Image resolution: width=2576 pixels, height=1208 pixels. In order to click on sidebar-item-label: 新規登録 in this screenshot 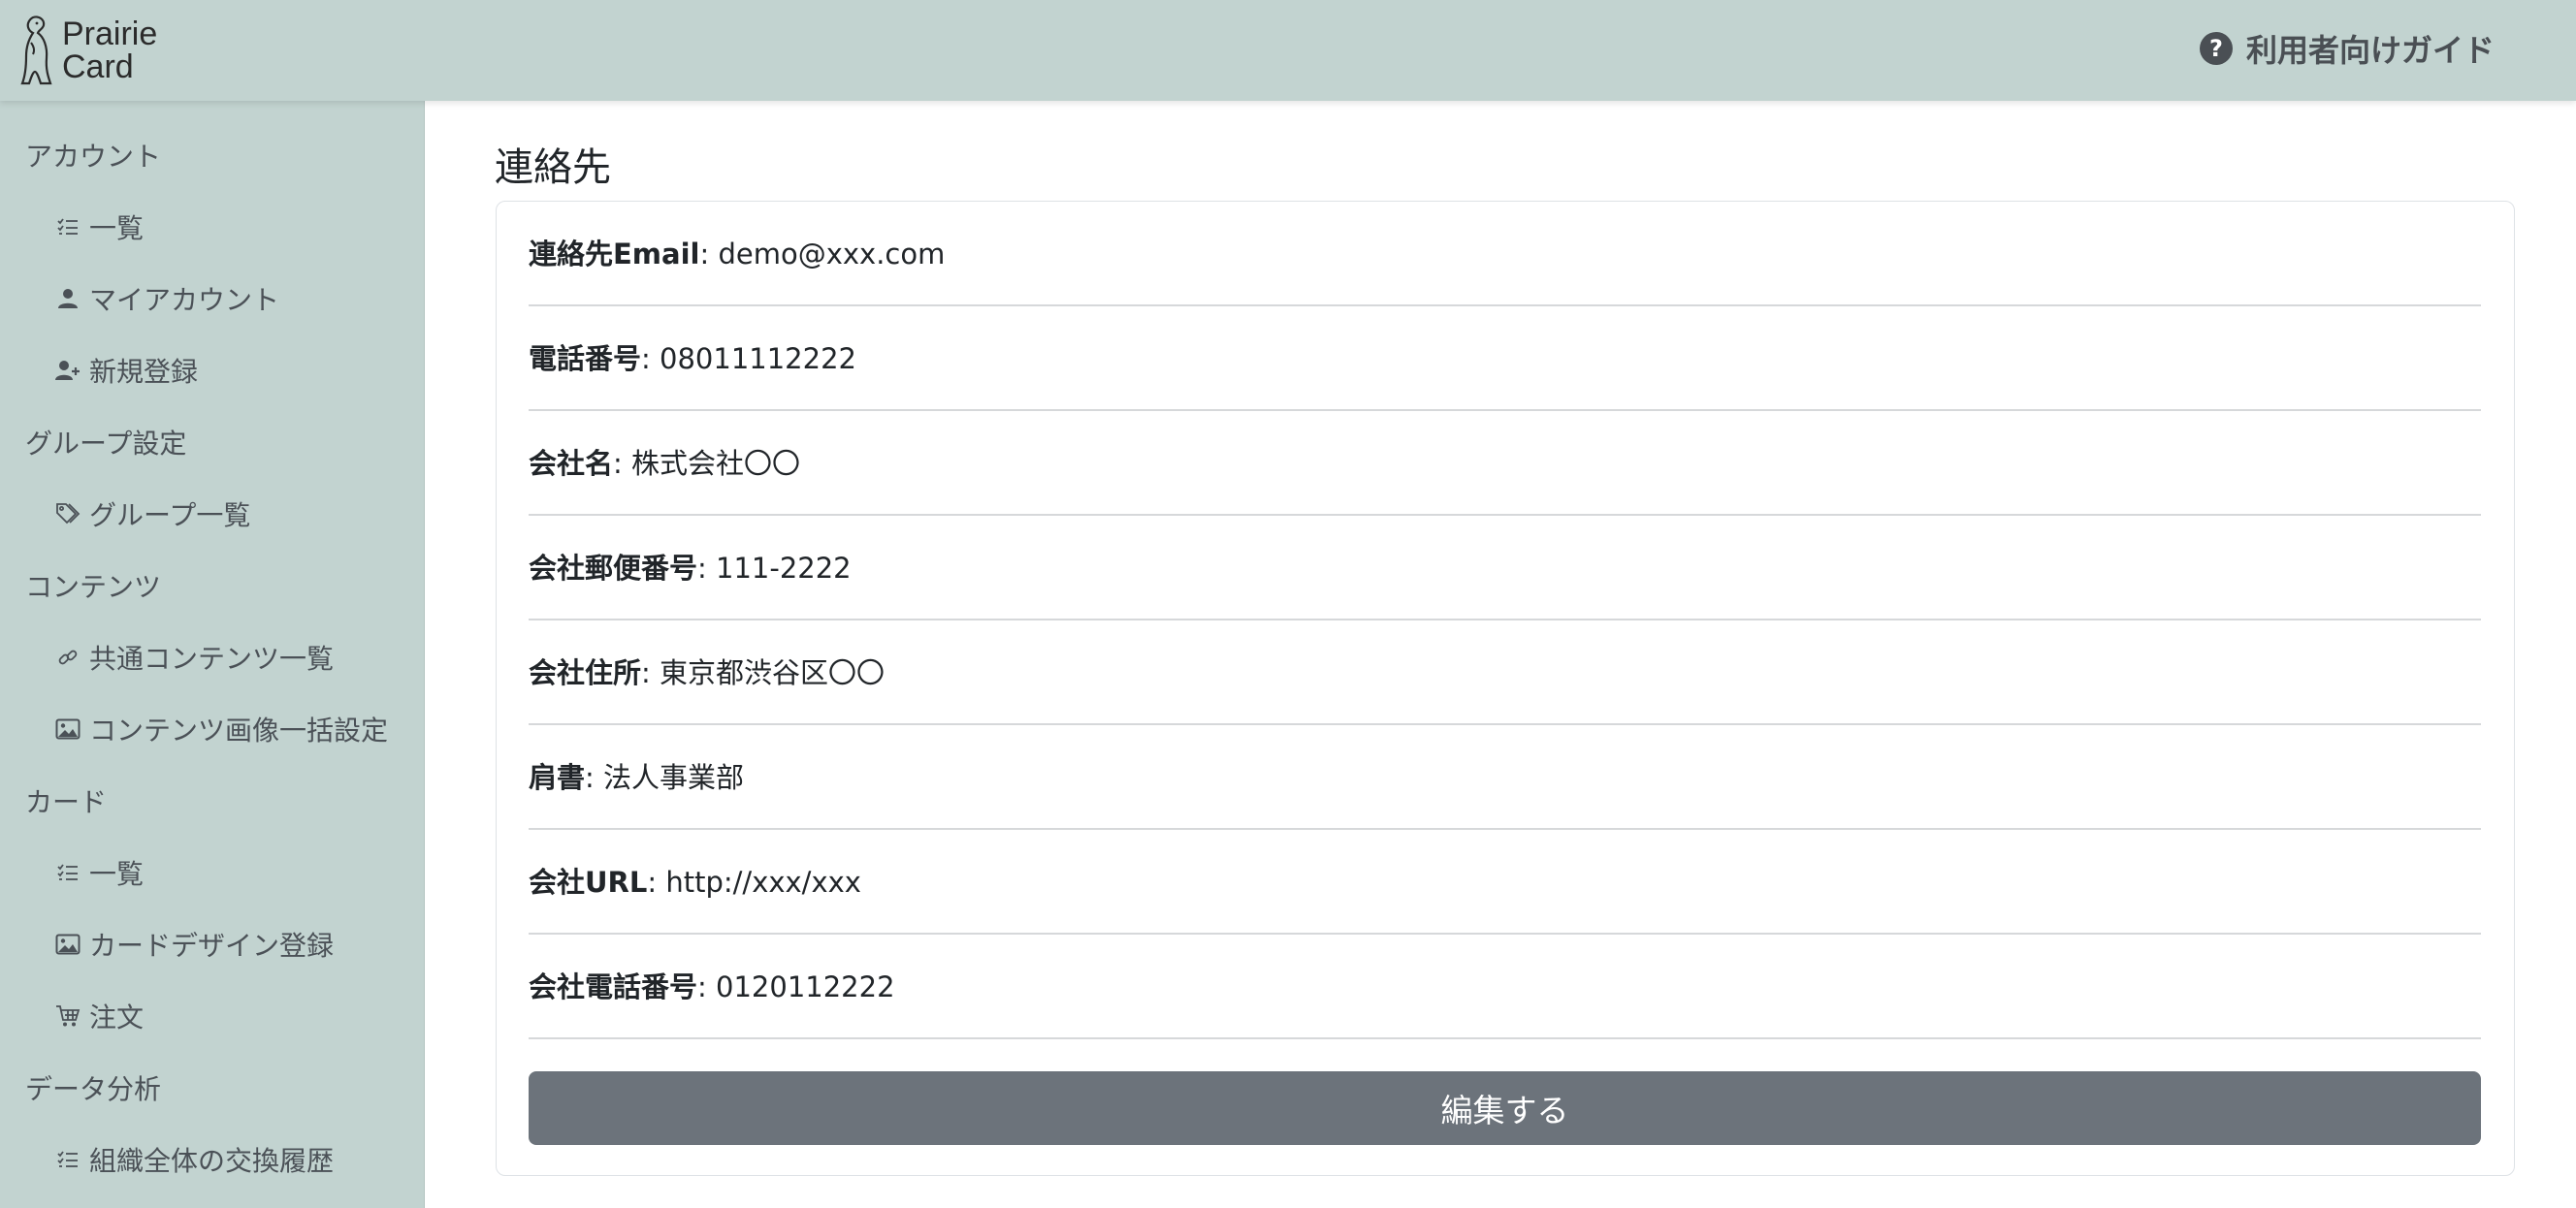, I will do `click(144, 372)`.